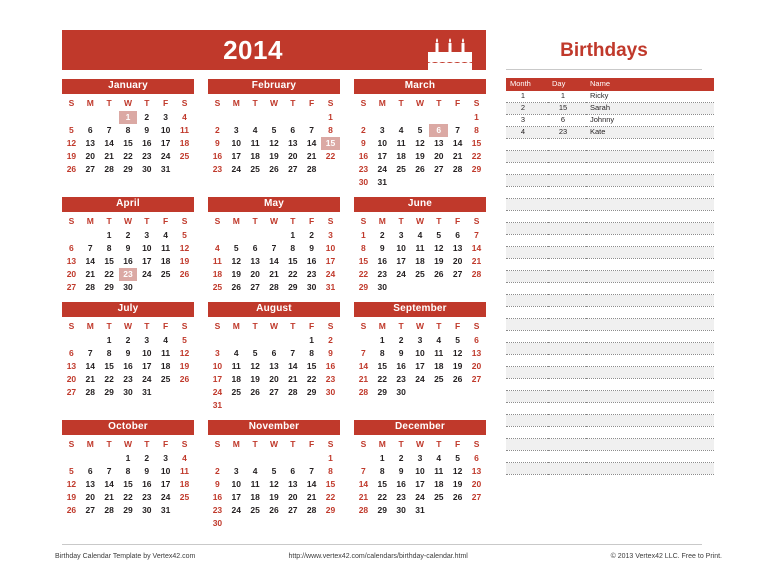  Describe the element at coordinates (420, 261) in the screenshot. I see `day-cell: 18` at that location.